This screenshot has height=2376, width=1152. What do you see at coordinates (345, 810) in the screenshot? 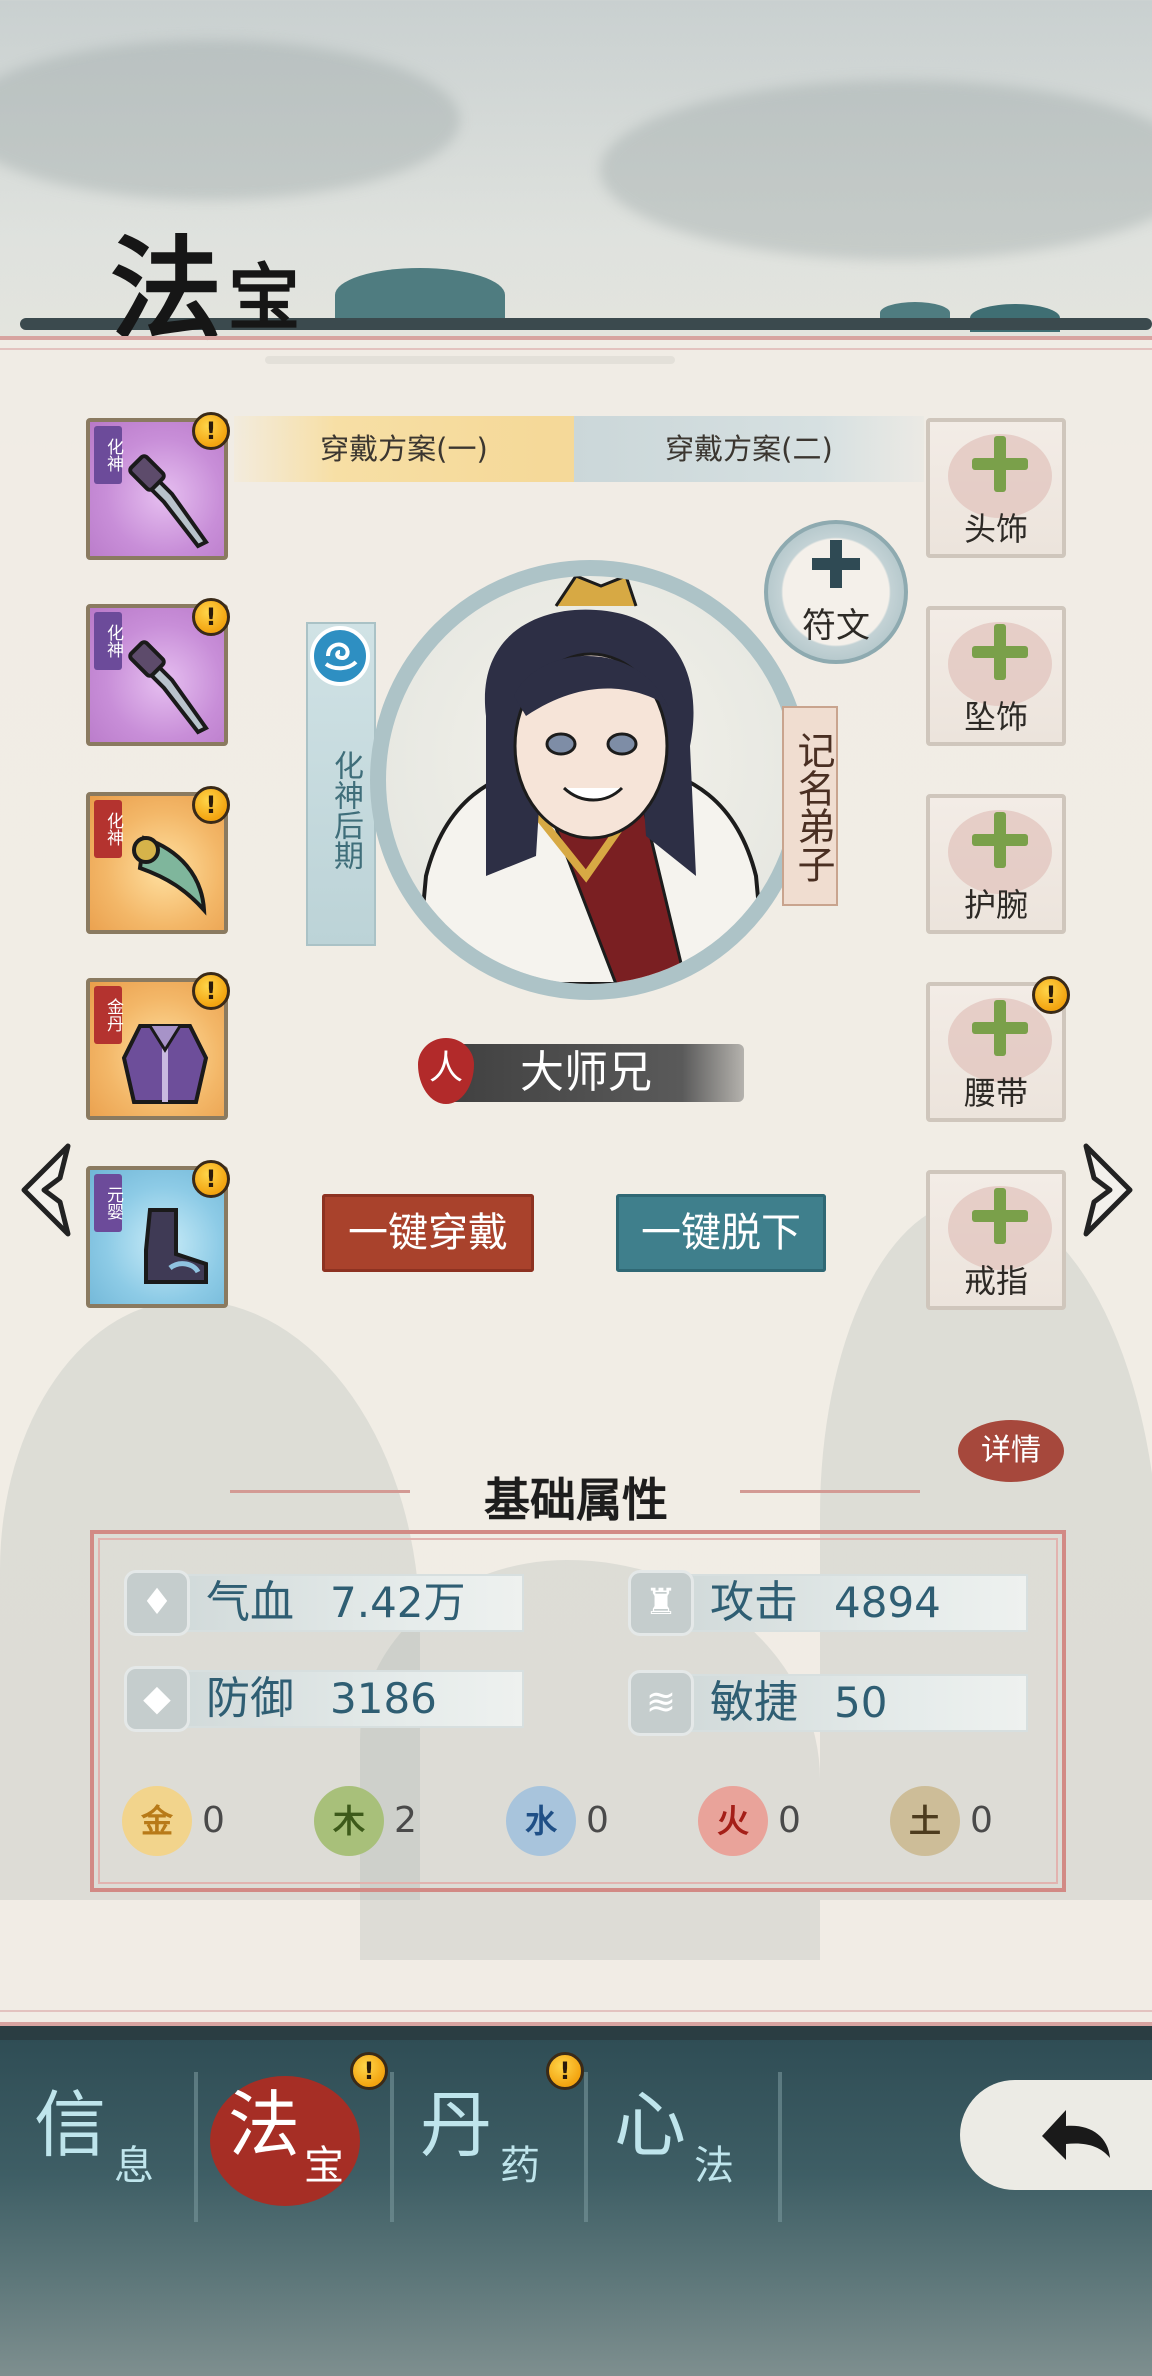
I see `cultivation-rank: 化神后期` at bounding box center [345, 810].